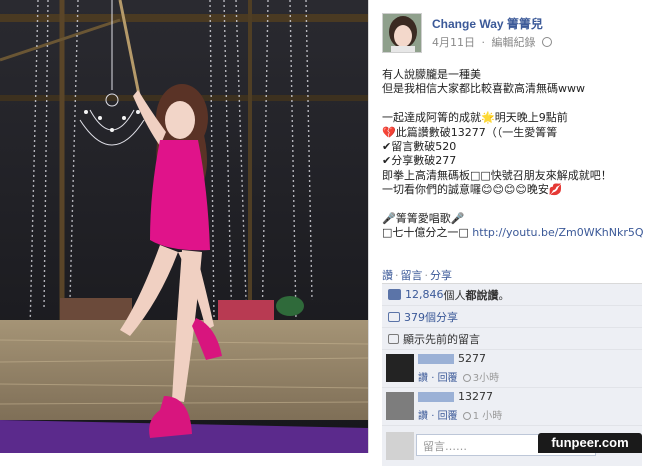 The width and height of the screenshot is (660, 466). Describe the element at coordinates (547, 42) in the screenshot. I see `globe-icon` at that location.